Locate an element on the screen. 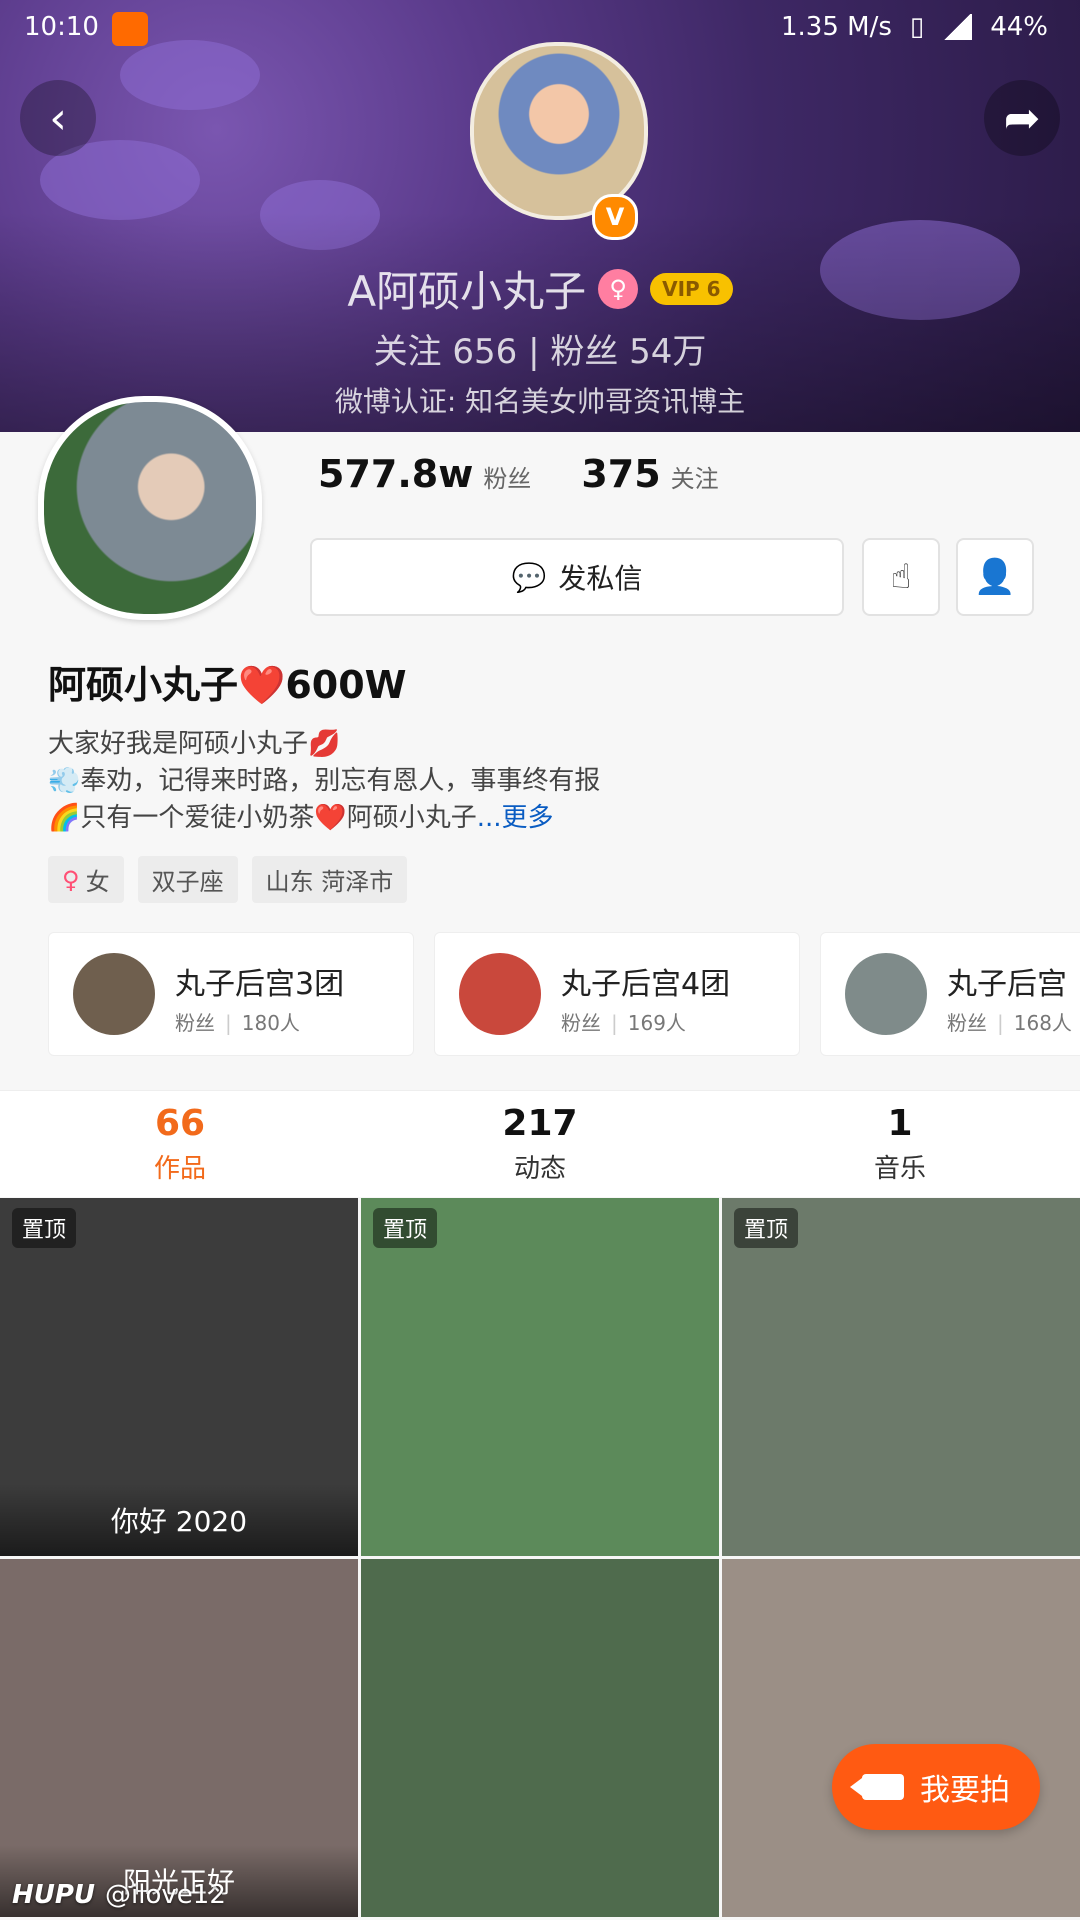 The width and height of the screenshot is (1080, 1920). share-icon: ➦ is located at coordinates (1022, 118).